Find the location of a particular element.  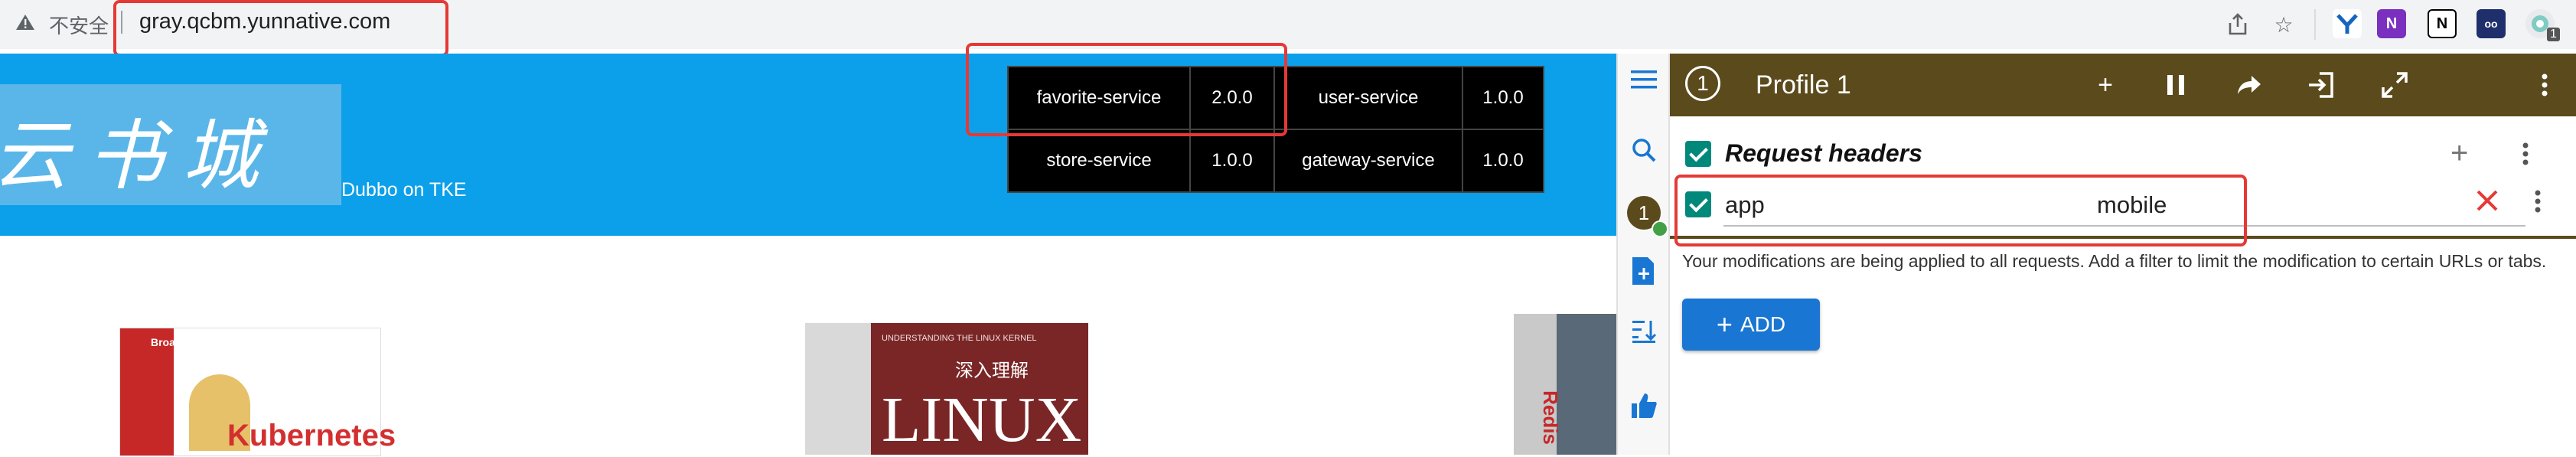

book-cover-kubernetes: Broadview Kubernetes is located at coordinates (257, 392).